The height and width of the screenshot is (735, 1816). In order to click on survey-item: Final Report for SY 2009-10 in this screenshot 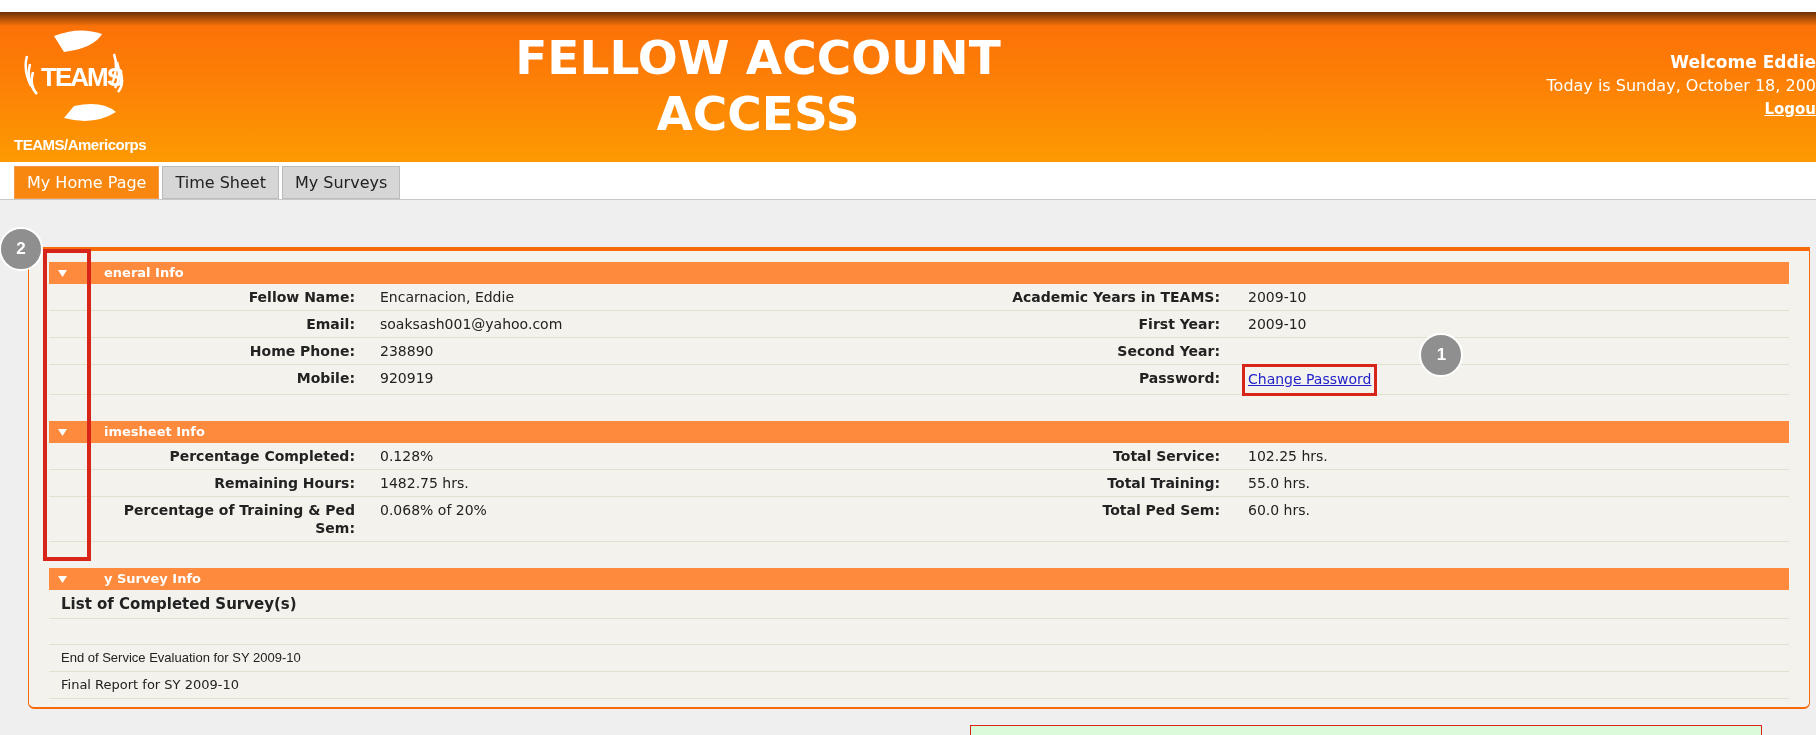, I will do `click(150, 685)`.